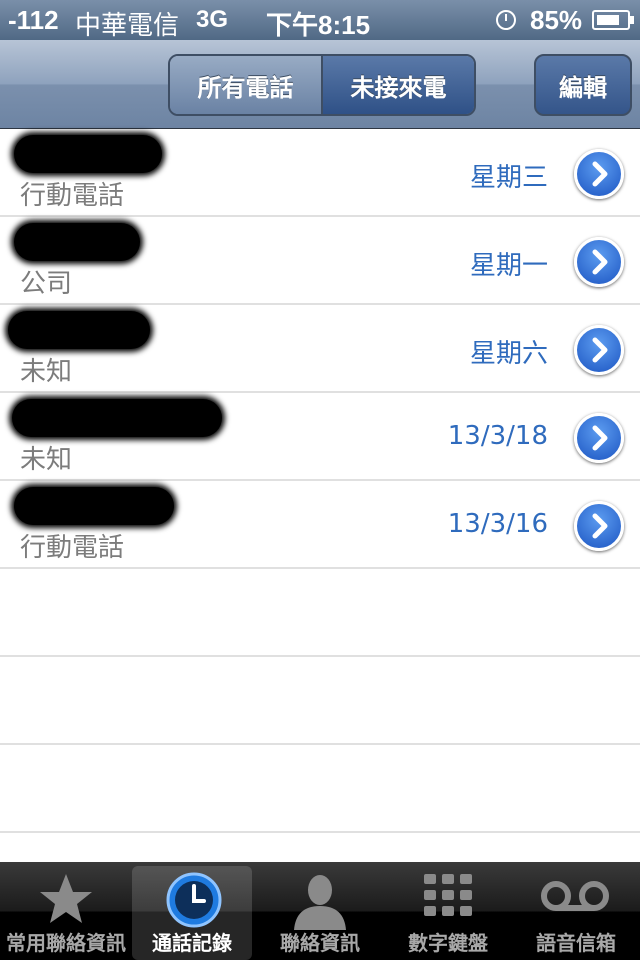 This screenshot has height=960, width=640. Describe the element at coordinates (320, 943) in the screenshot. I see `tab-label: 聯絡資訊` at that location.